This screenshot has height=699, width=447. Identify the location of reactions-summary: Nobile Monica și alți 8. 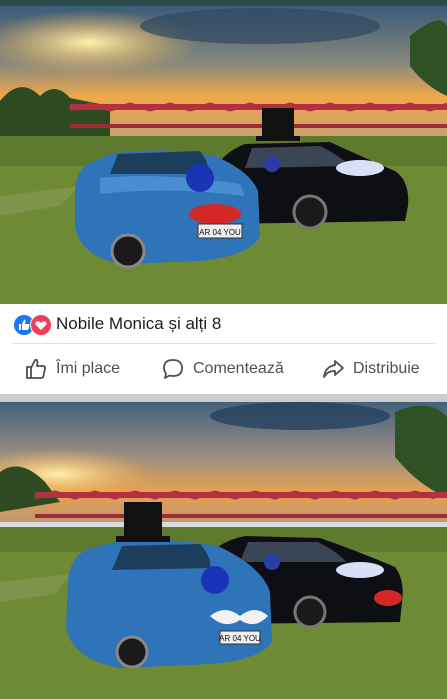
(138, 324).